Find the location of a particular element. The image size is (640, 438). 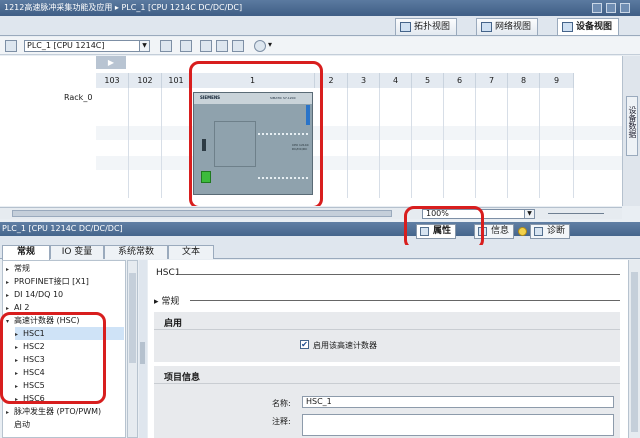

rack-label: Rack_0 is located at coordinates (78, 97).